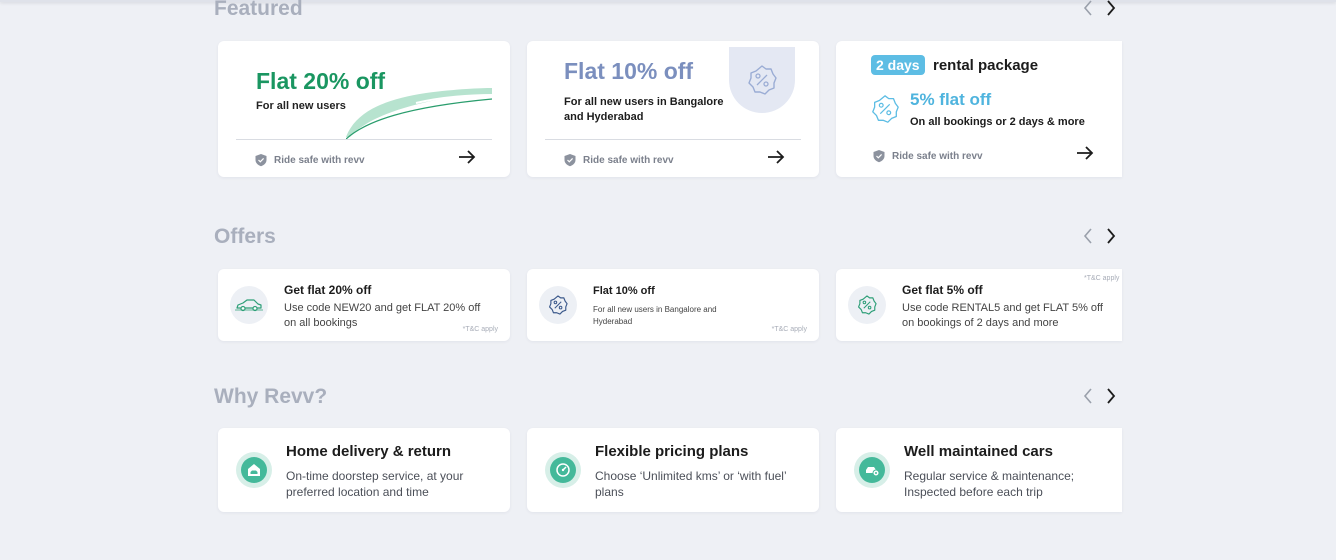  Describe the element at coordinates (986, 65) in the screenshot. I see `featured-card-heading: rental package` at that location.